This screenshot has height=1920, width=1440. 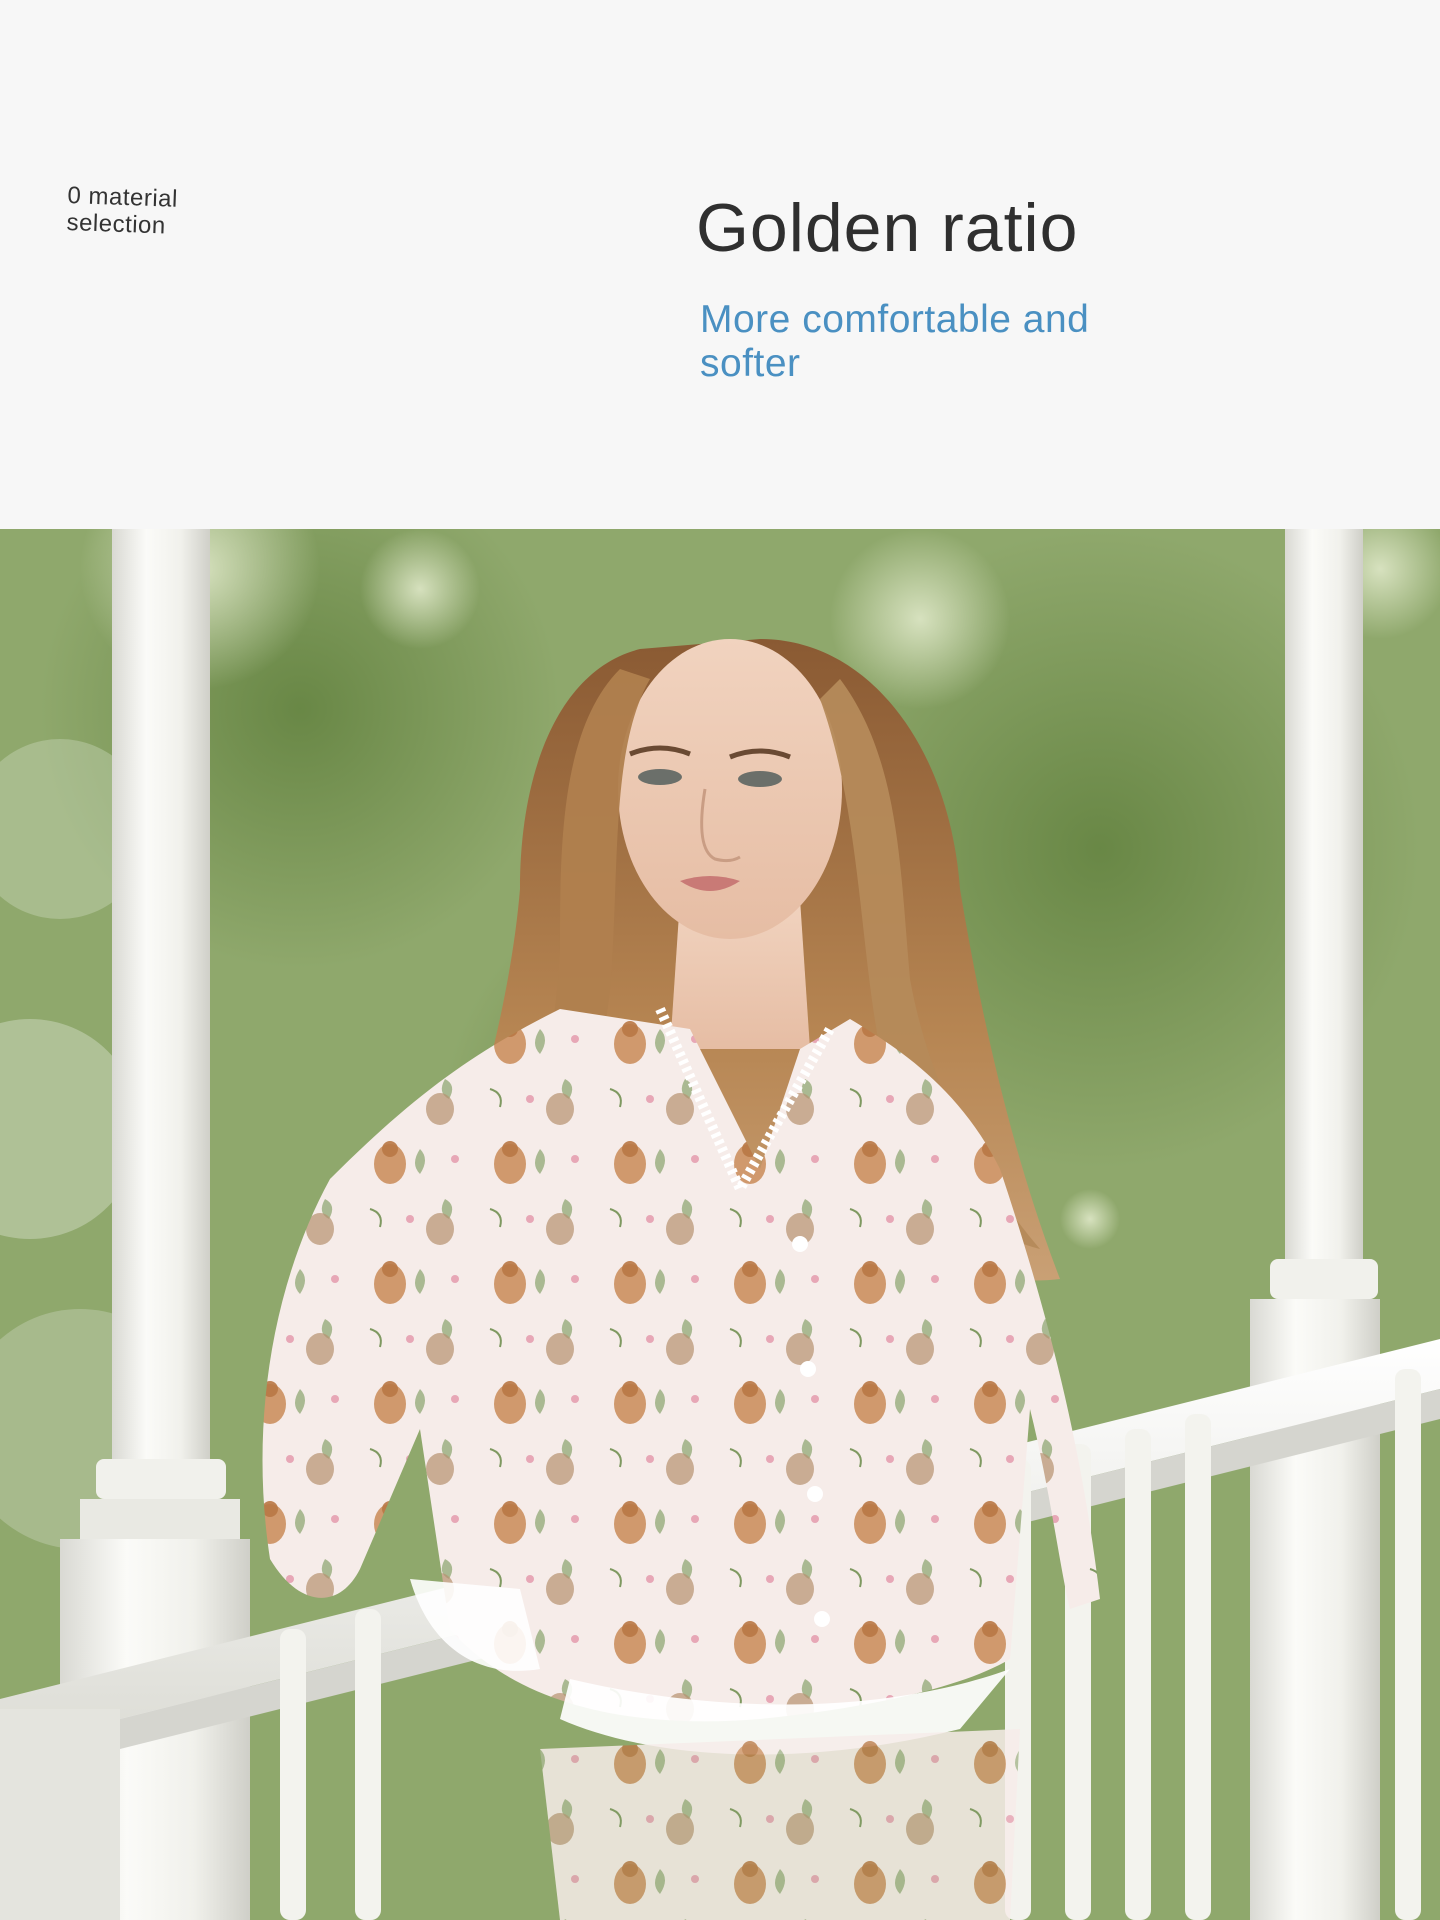 I want to click on side-label: 0 material selection, so click(x=122, y=211).